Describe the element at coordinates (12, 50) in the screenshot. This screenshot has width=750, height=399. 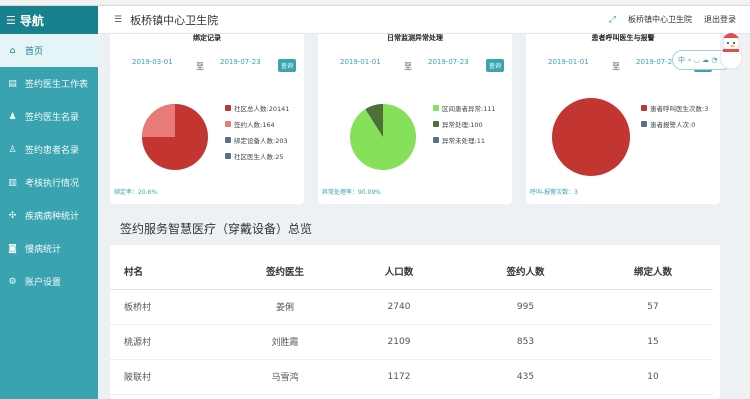
I see `home-icon: ⌂` at that location.